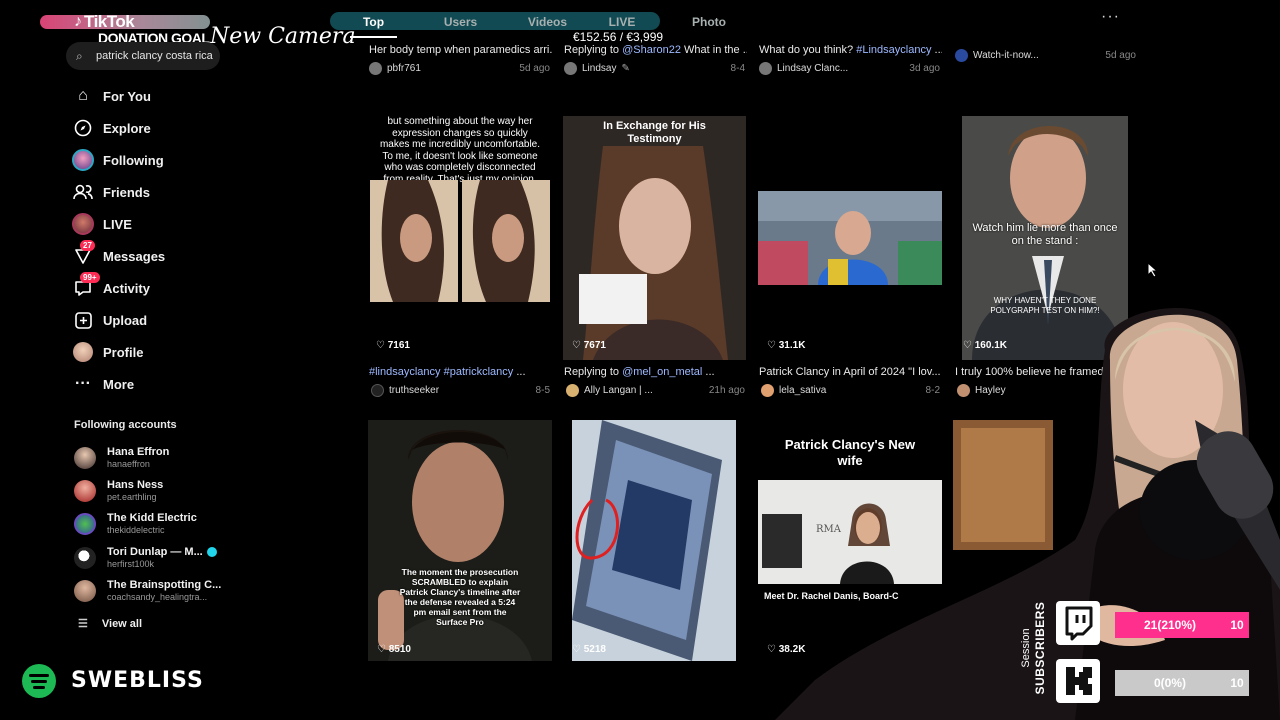  What do you see at coordinates (152, 128) in the screenshot?
I see `sidebar-item-explore: Explore` at bounding box center [152, 128].